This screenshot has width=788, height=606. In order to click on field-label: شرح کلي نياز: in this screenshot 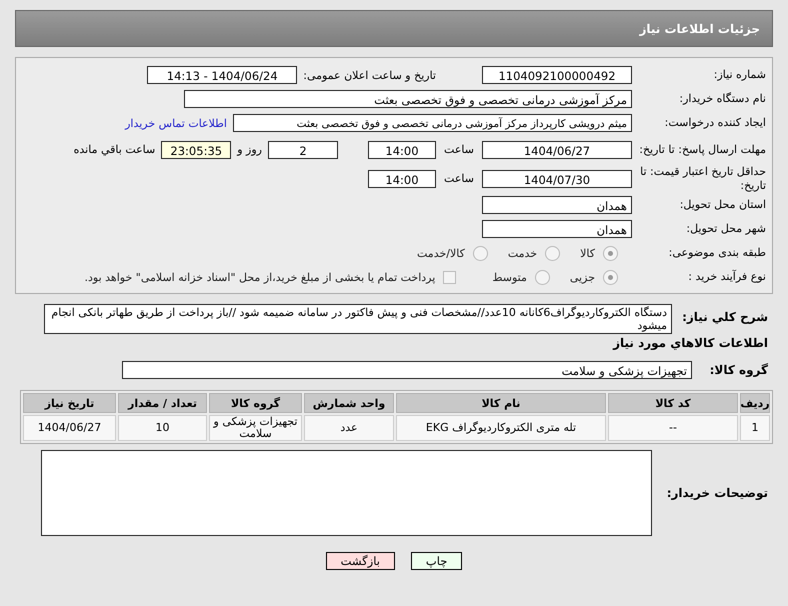, I will do `click(724, 317)`.